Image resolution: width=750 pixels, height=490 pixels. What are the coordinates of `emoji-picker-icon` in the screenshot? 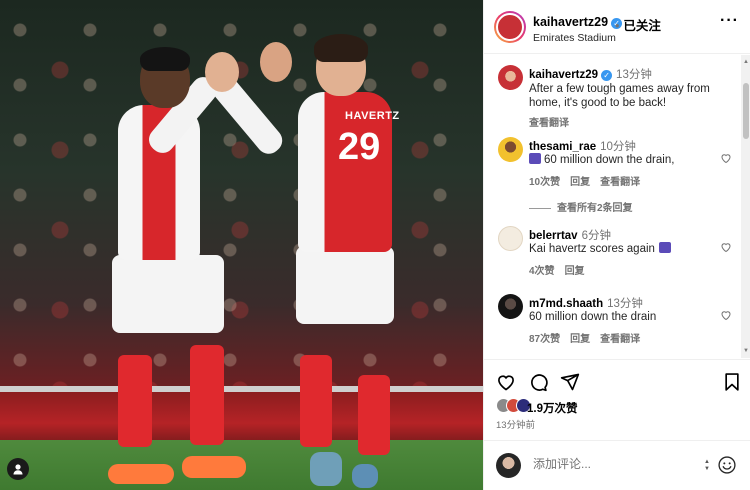 It's located at (727, 465).